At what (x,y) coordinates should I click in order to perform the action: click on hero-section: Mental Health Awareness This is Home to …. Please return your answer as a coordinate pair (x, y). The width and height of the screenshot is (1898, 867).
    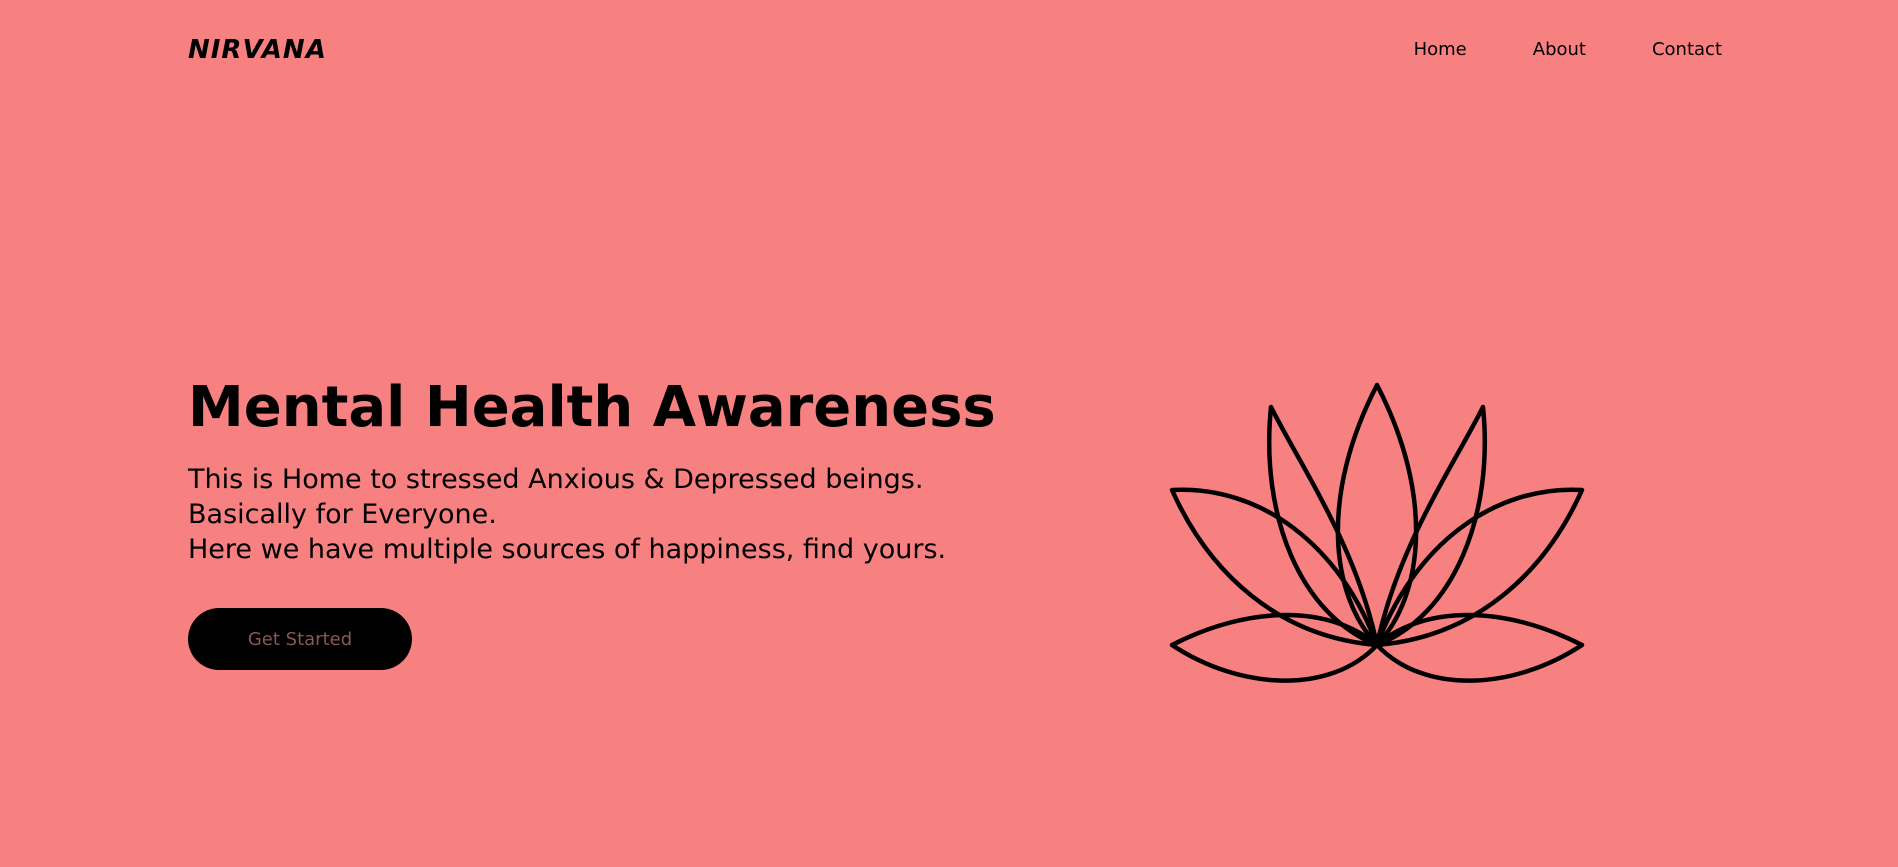
    Looking at the image, I should click on (618, 469).